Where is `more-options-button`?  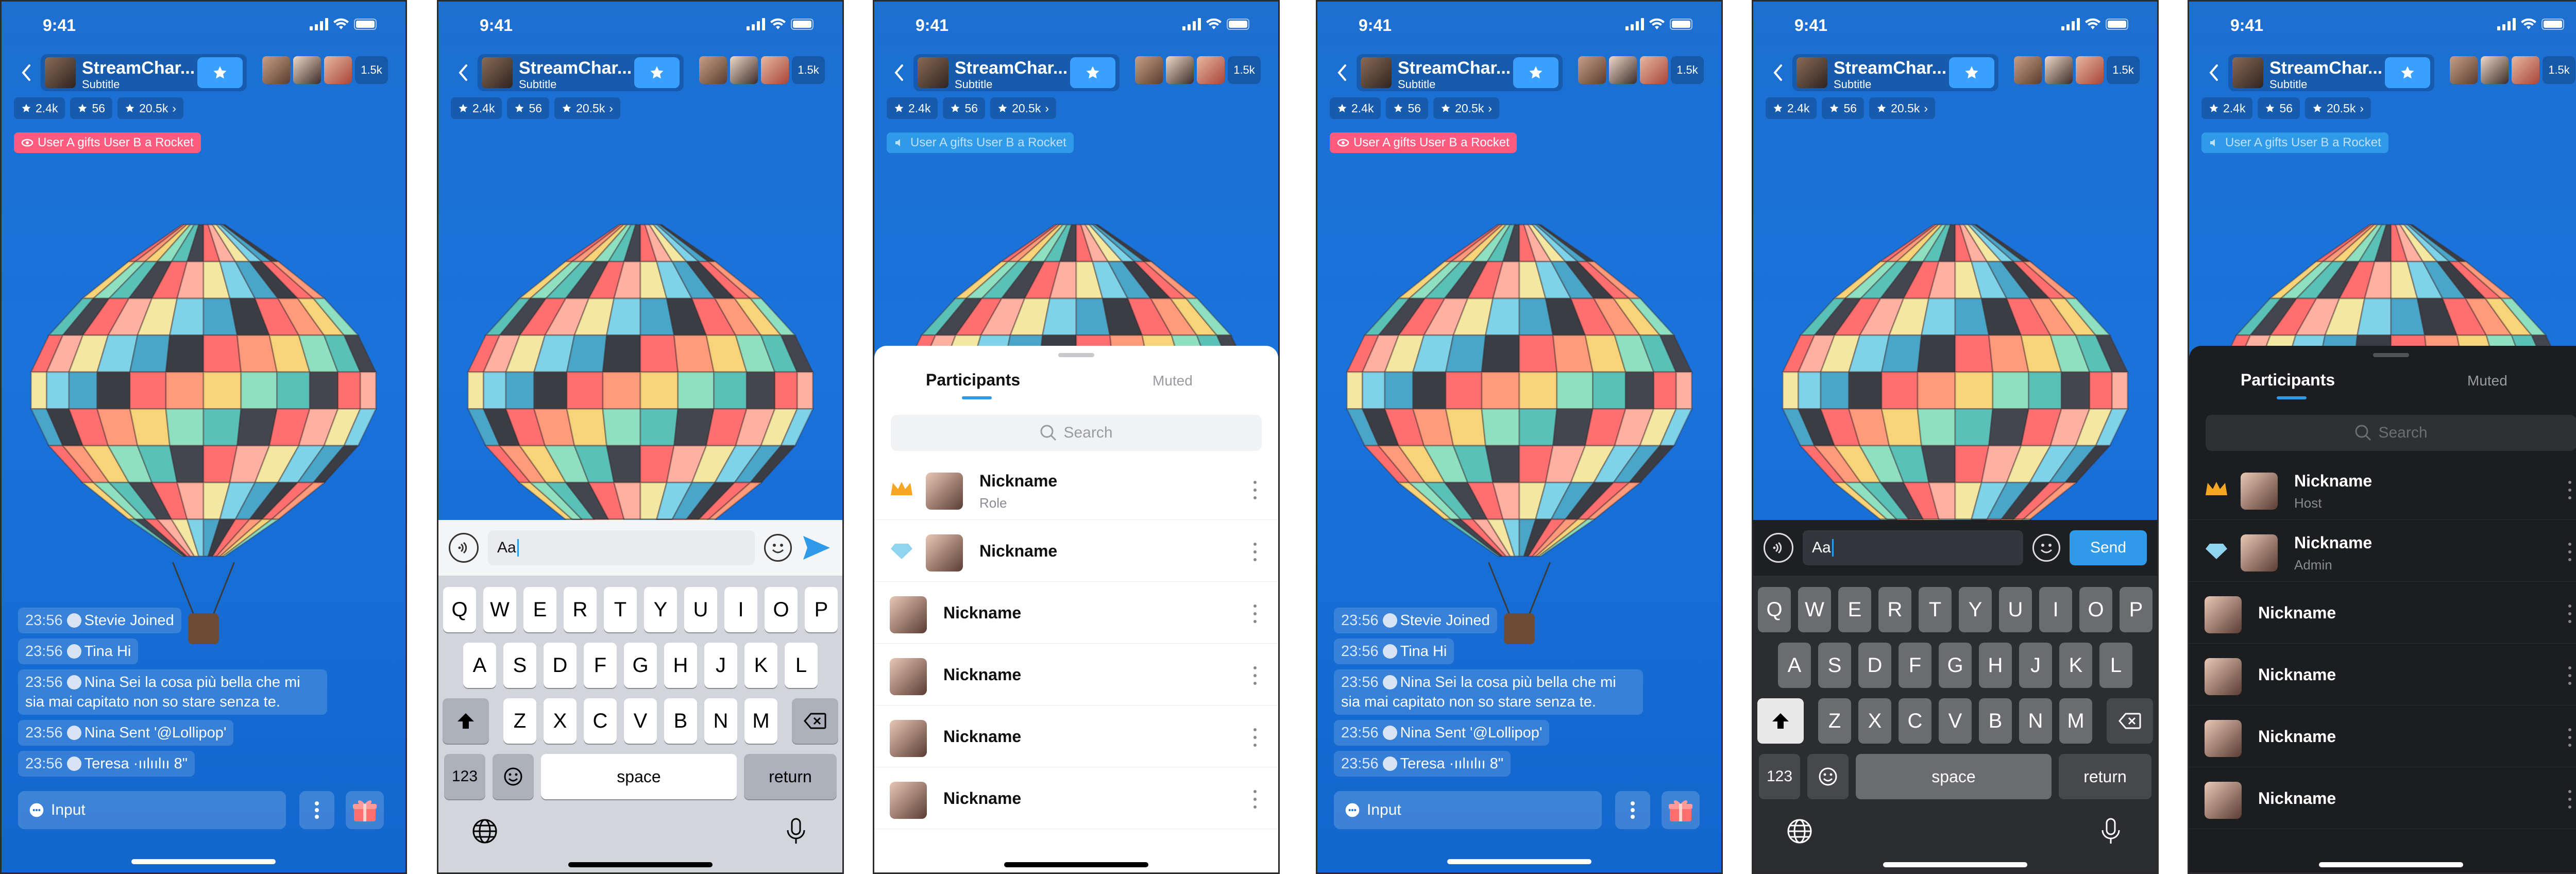 more-options-button is located at coordinates (1632, 810).